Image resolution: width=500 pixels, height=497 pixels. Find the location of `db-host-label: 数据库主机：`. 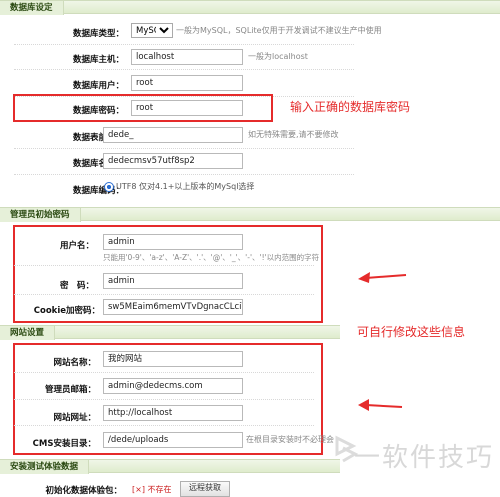

db-host-label: 数据库主机： is located at coordinates (98, 60).